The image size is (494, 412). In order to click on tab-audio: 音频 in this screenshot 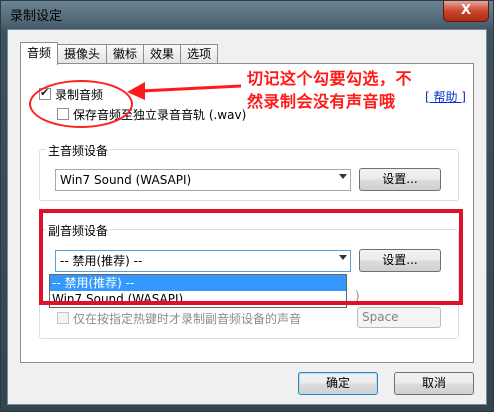, I will do `click(39, 53)`.